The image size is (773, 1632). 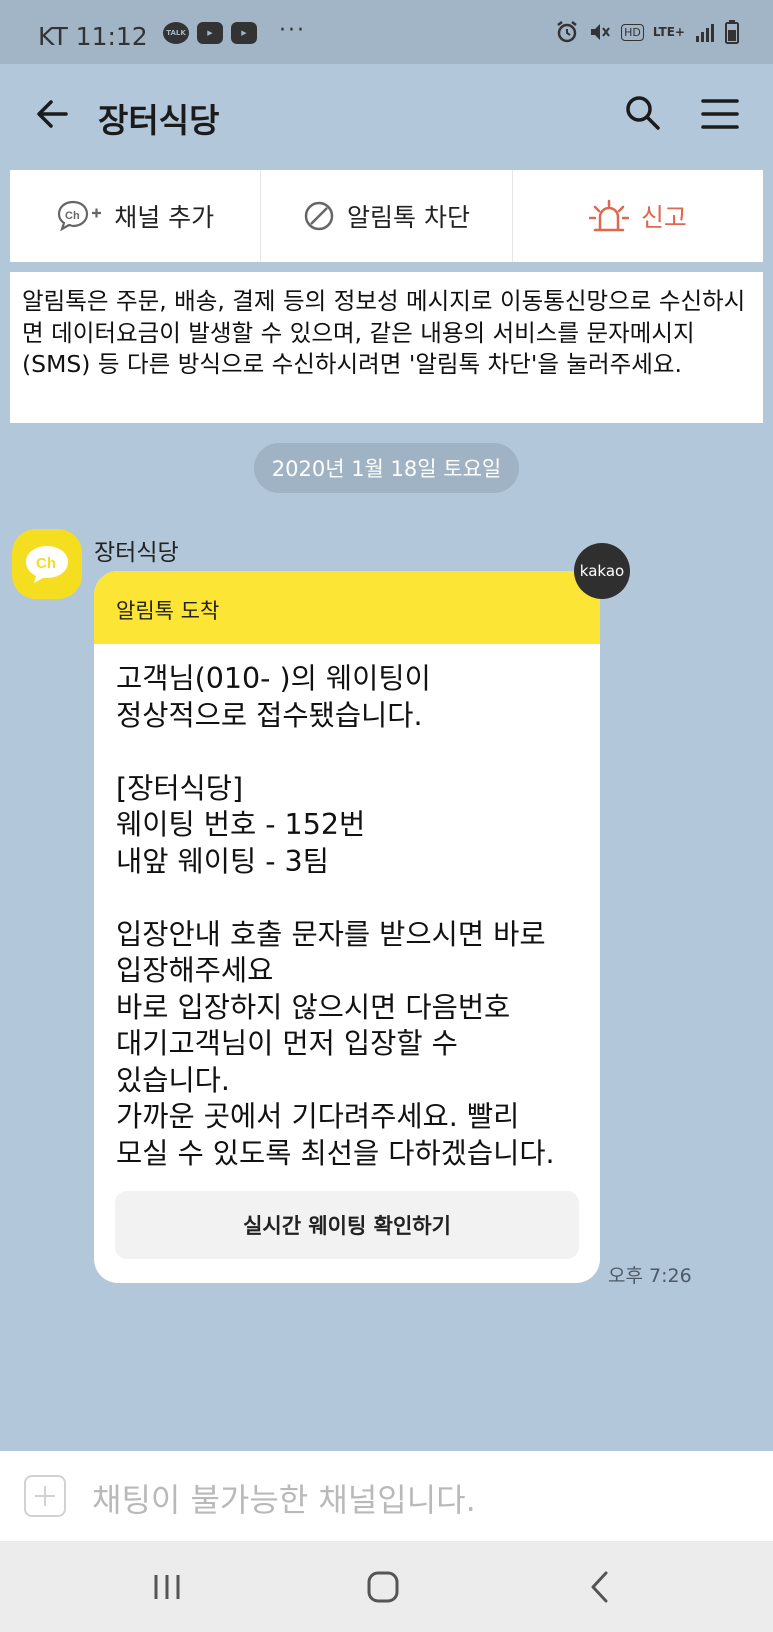 I want to click on chat-header: 장터식당, so click(x=386, y=116).